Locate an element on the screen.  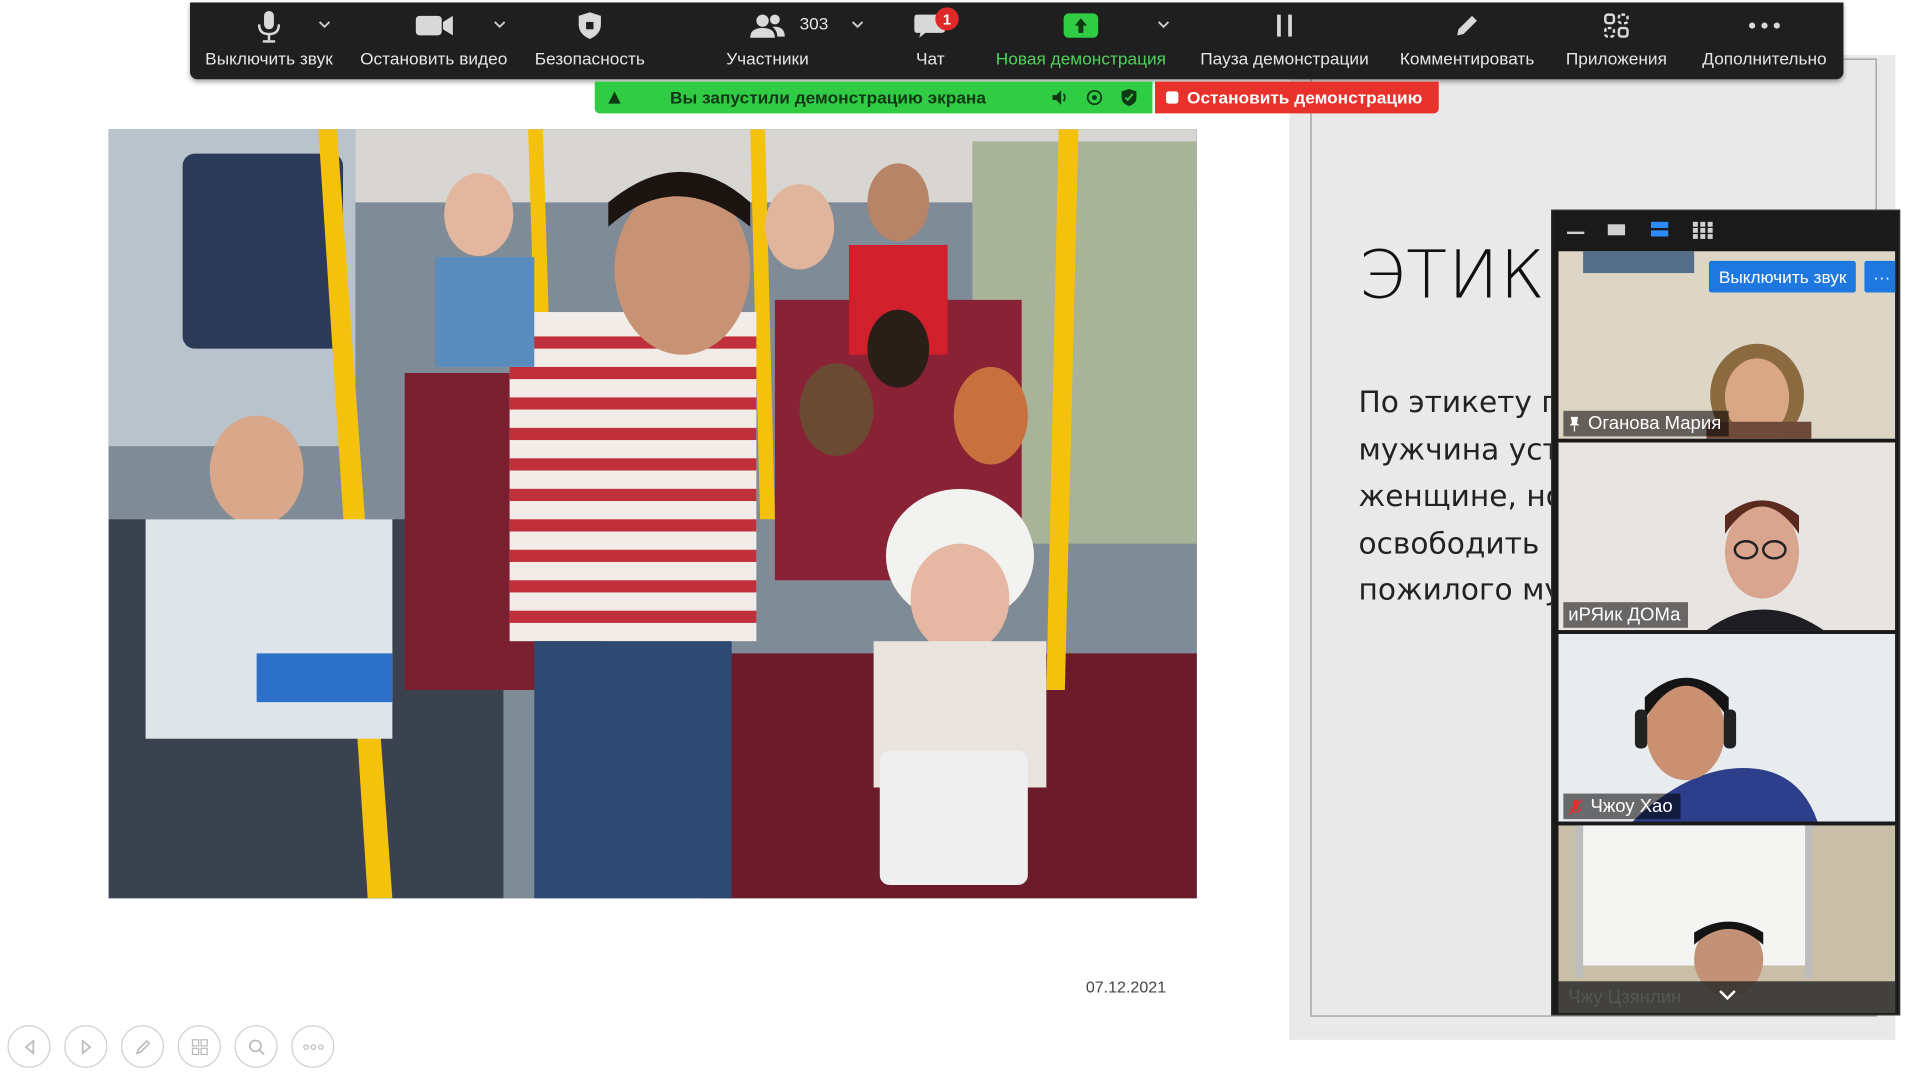
share-options-caret is located at coordinates (1164, 25).